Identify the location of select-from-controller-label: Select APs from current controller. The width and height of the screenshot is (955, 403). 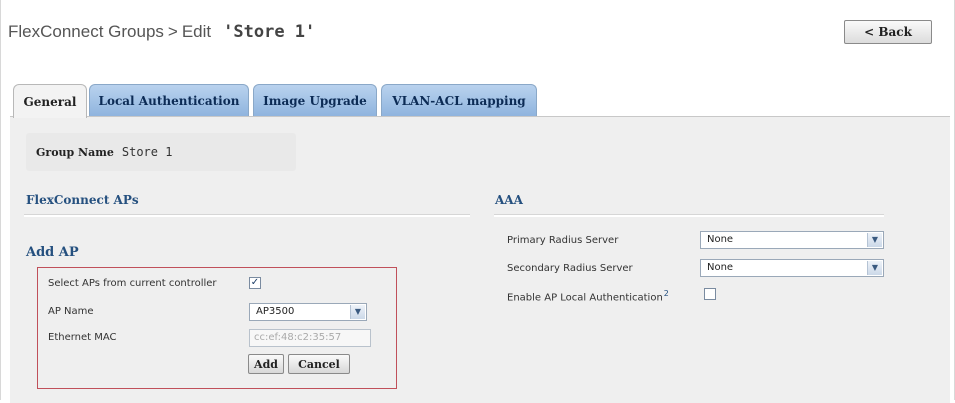
(132, 283).